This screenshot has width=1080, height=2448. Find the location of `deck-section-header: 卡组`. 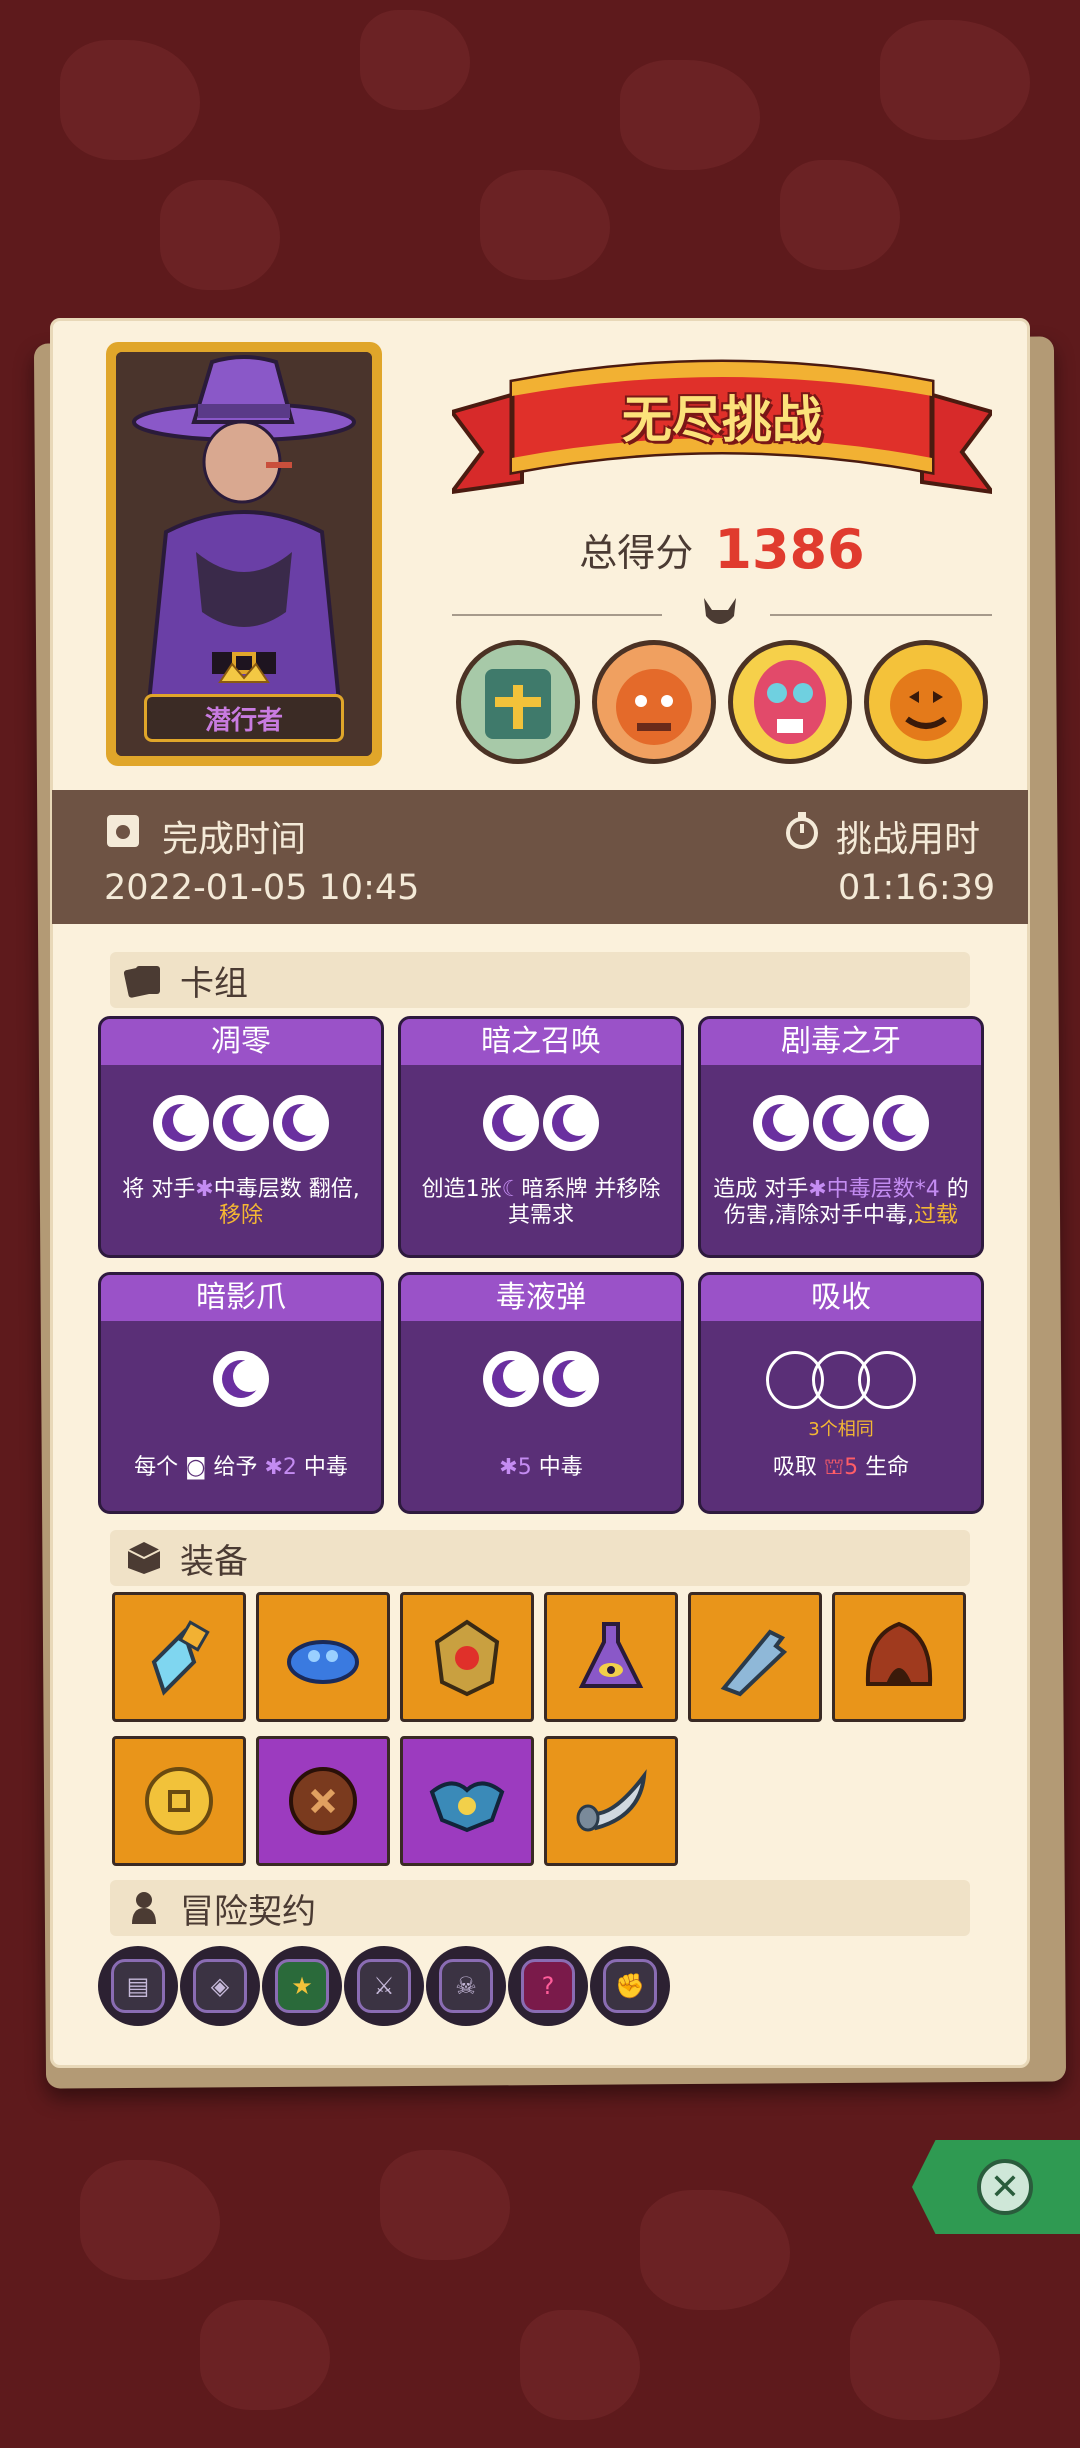

deck-section-header: 卡组 is located at coordinates (540, 980).